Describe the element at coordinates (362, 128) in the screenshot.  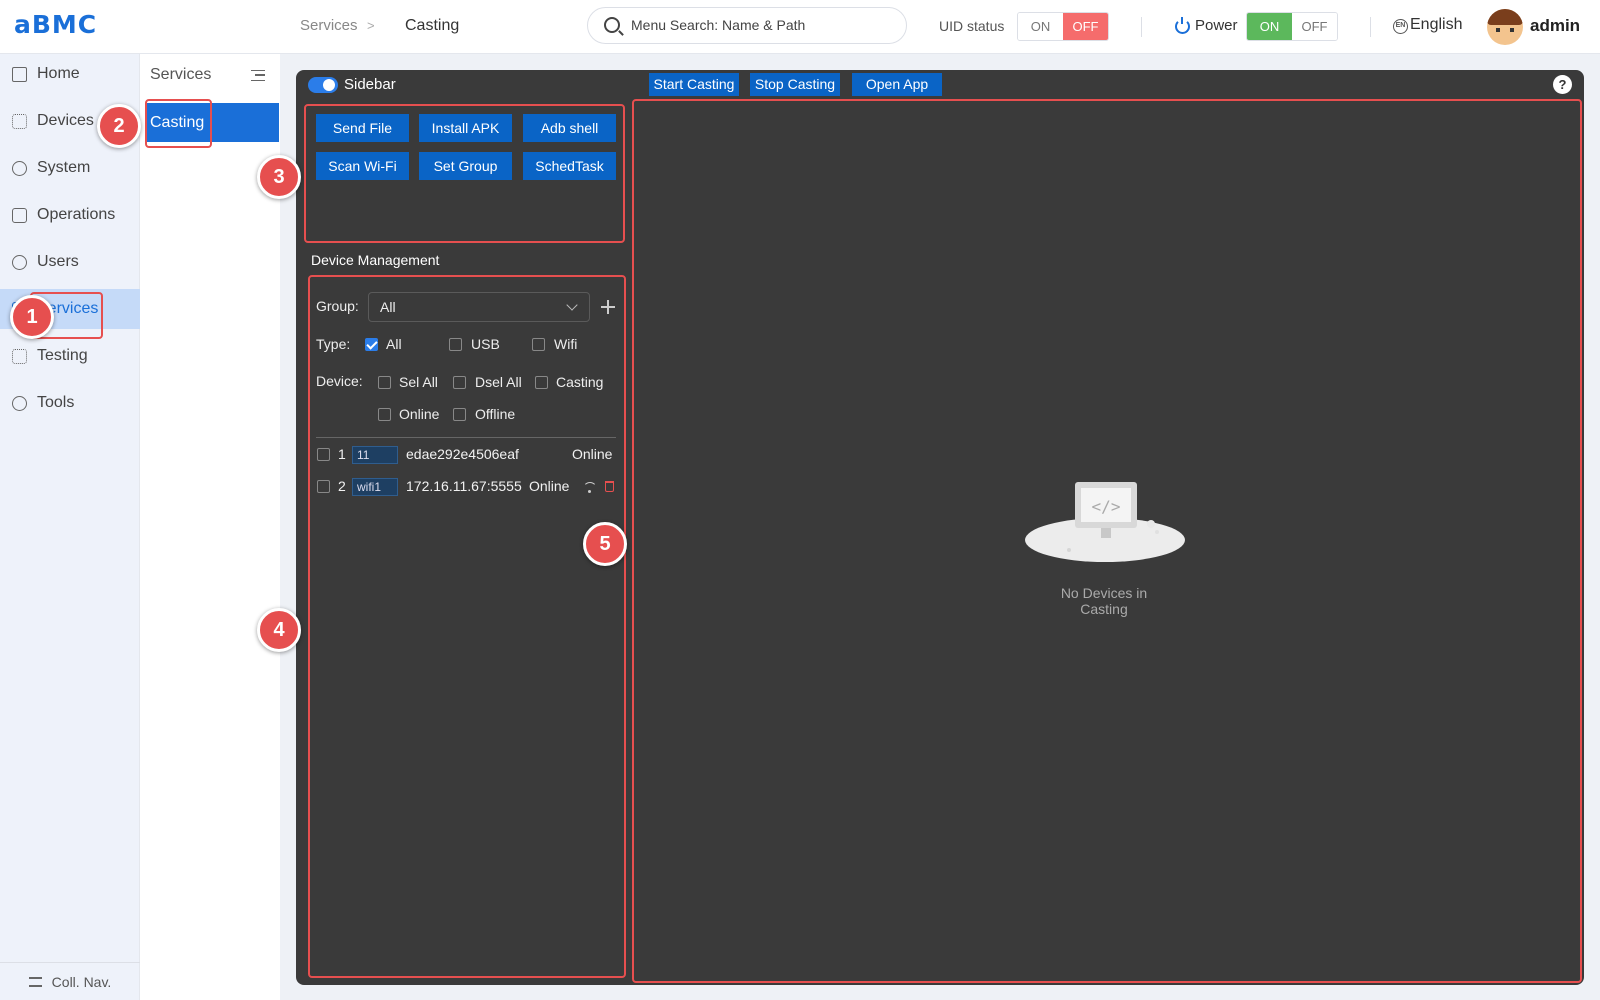
I see `send-file-button: Send File` at that location.